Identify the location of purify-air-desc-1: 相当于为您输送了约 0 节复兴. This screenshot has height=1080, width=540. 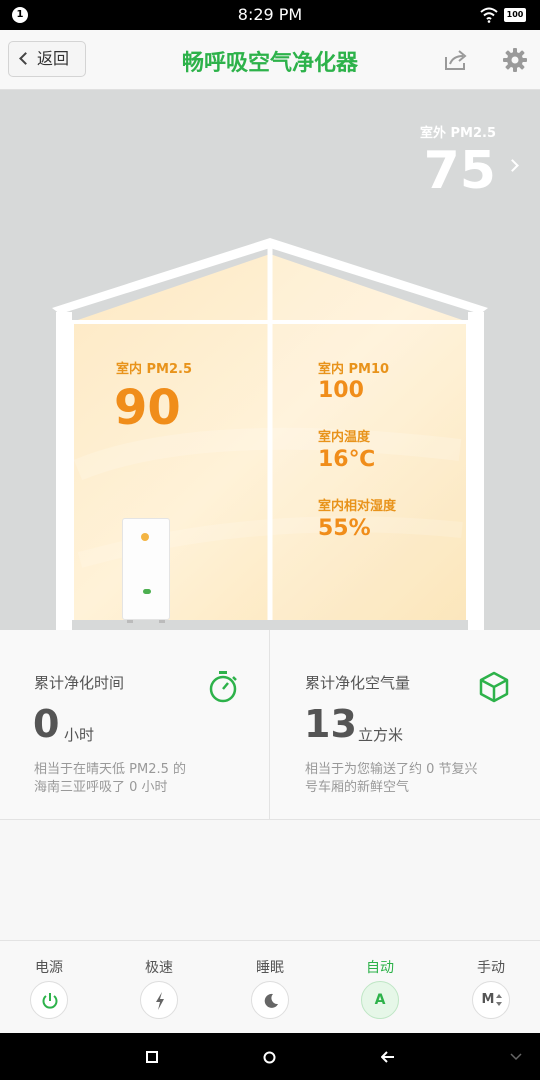
(391, 769).